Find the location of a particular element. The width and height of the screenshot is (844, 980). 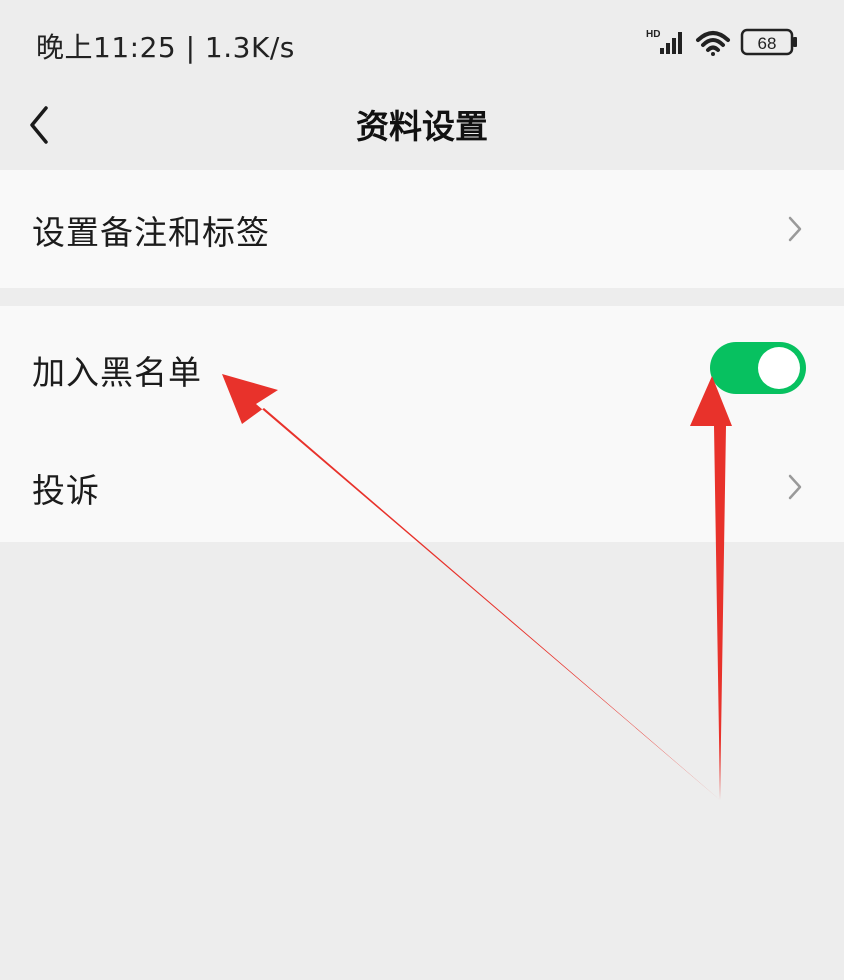

page-title: 资料设置 is located at coordinates (422, 126).